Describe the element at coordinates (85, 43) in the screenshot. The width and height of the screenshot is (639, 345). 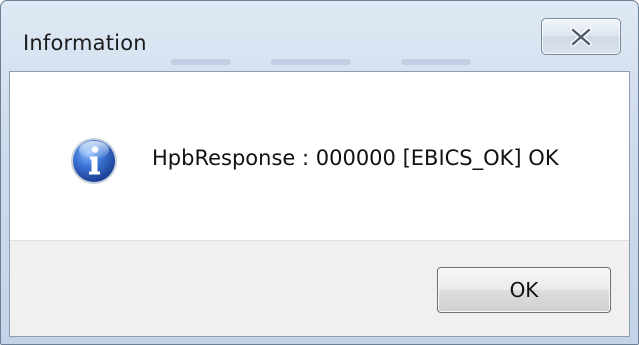
I see `dialog-title: Information` at that location.